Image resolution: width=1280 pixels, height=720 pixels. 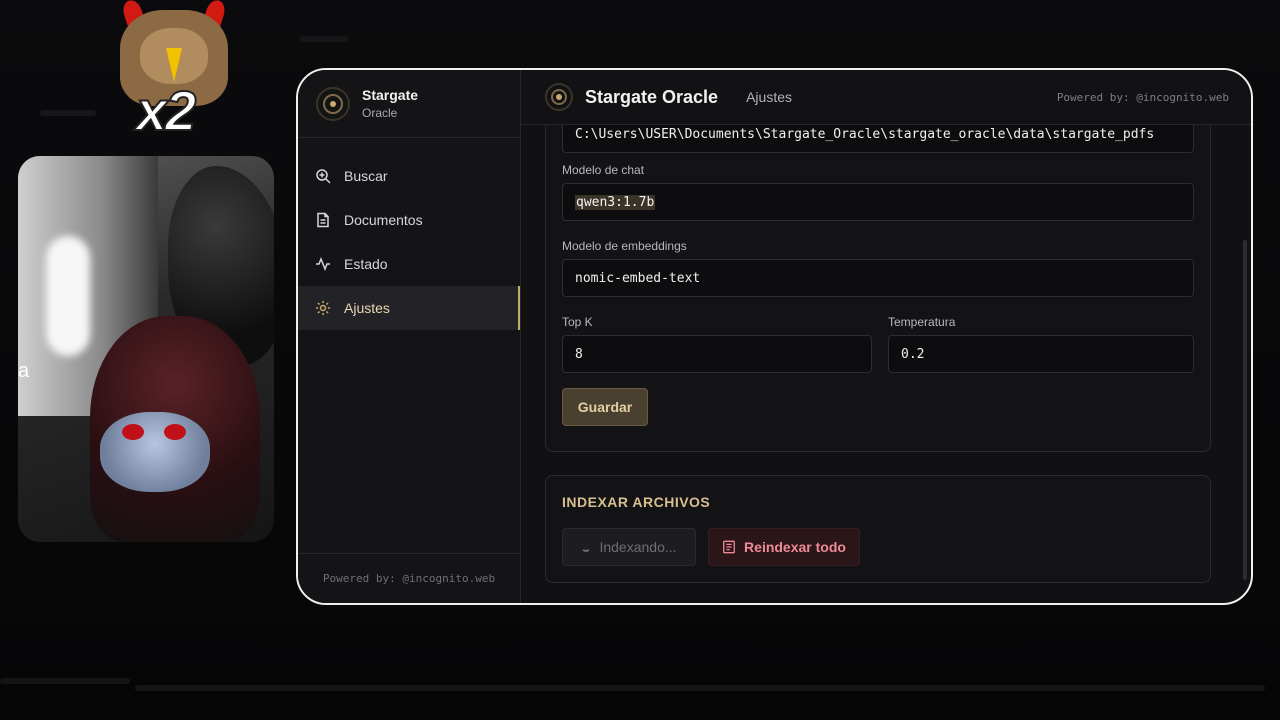 I want to click on sidebar-item-buscar: Buscar, so click(x=409, y=176).